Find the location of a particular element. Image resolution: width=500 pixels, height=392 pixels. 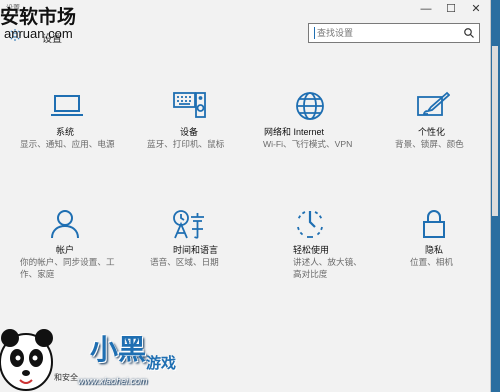

tile-title: 隐私 is located at coordinates (434, 250).